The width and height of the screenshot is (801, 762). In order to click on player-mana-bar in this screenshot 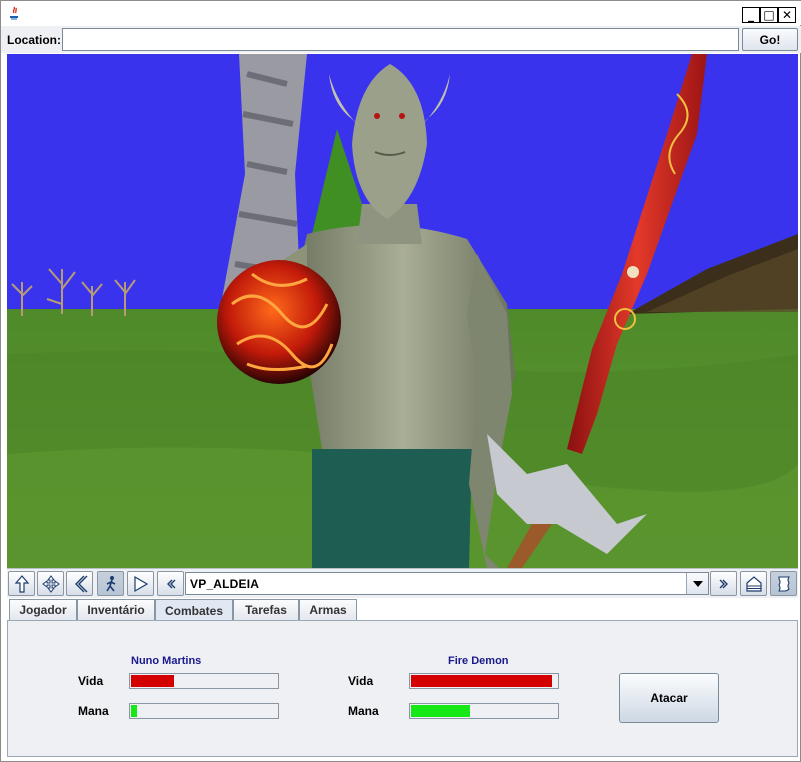, I will do `click(204, 711)`.